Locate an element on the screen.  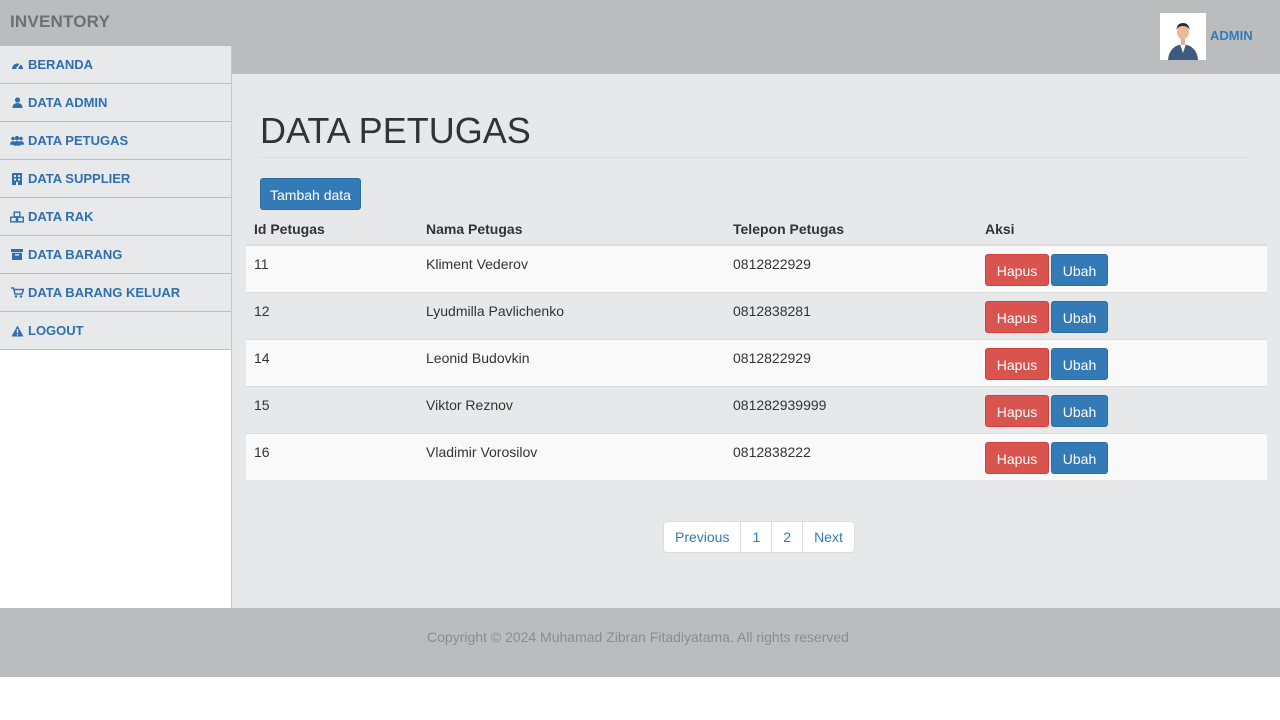
app-brand: INVENTORY is located at coordinates (60, 22).